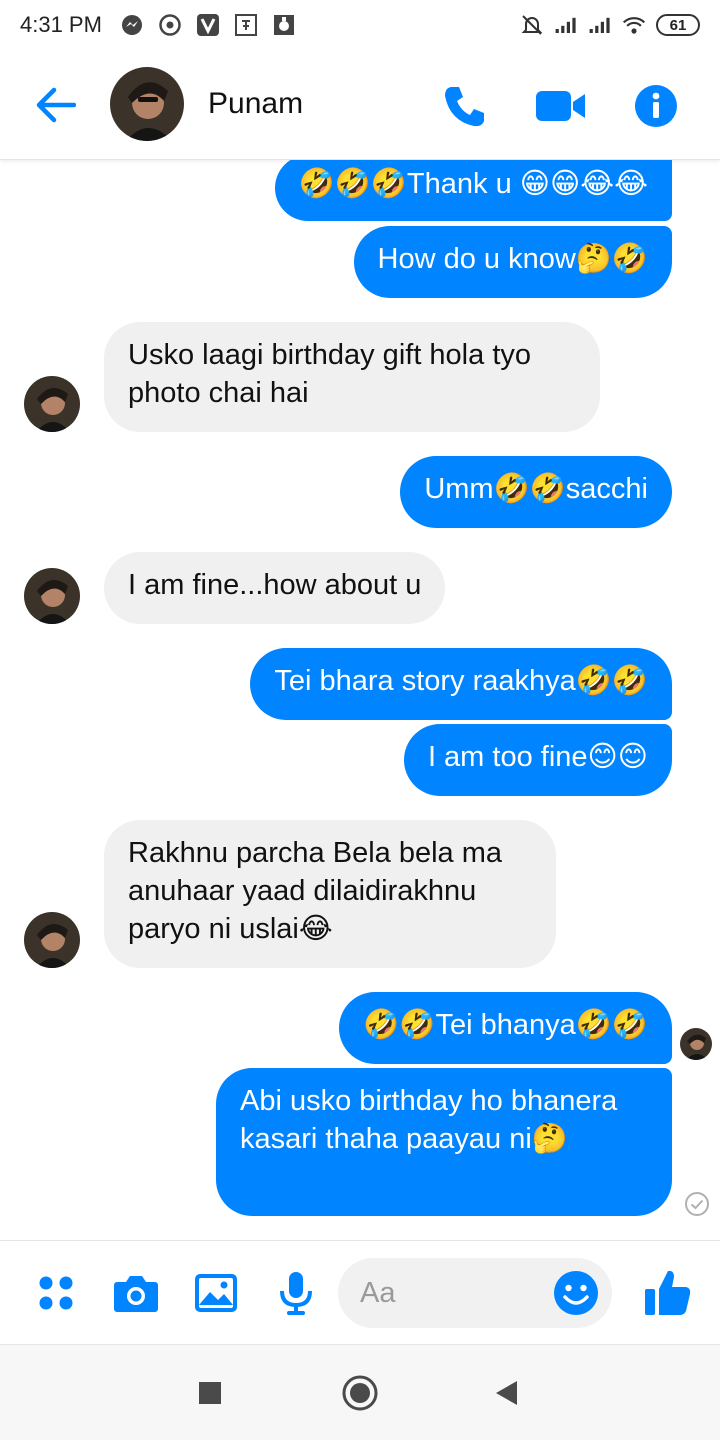 Image resolution: width=720 pixels, height=1440 pixels. Describe the element at coordinates (473, 190) in the screenshot. I see `message-bubble-outgoing: 🤣🤣🤣Thank u 😁😁😂😂` at that location.